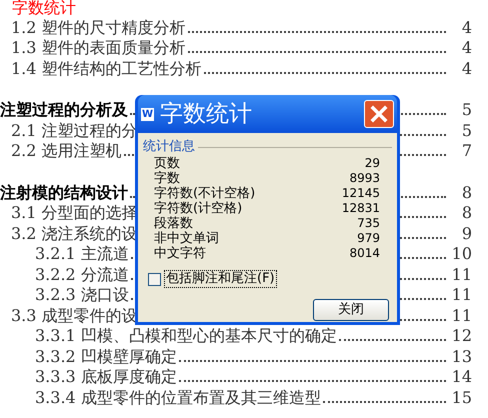 Image resolution: width=488 pixels, height=418 pixels. I want to click on toc-entry-title: 1.2 塑件的尺寸精度分析, so click(98, 28).